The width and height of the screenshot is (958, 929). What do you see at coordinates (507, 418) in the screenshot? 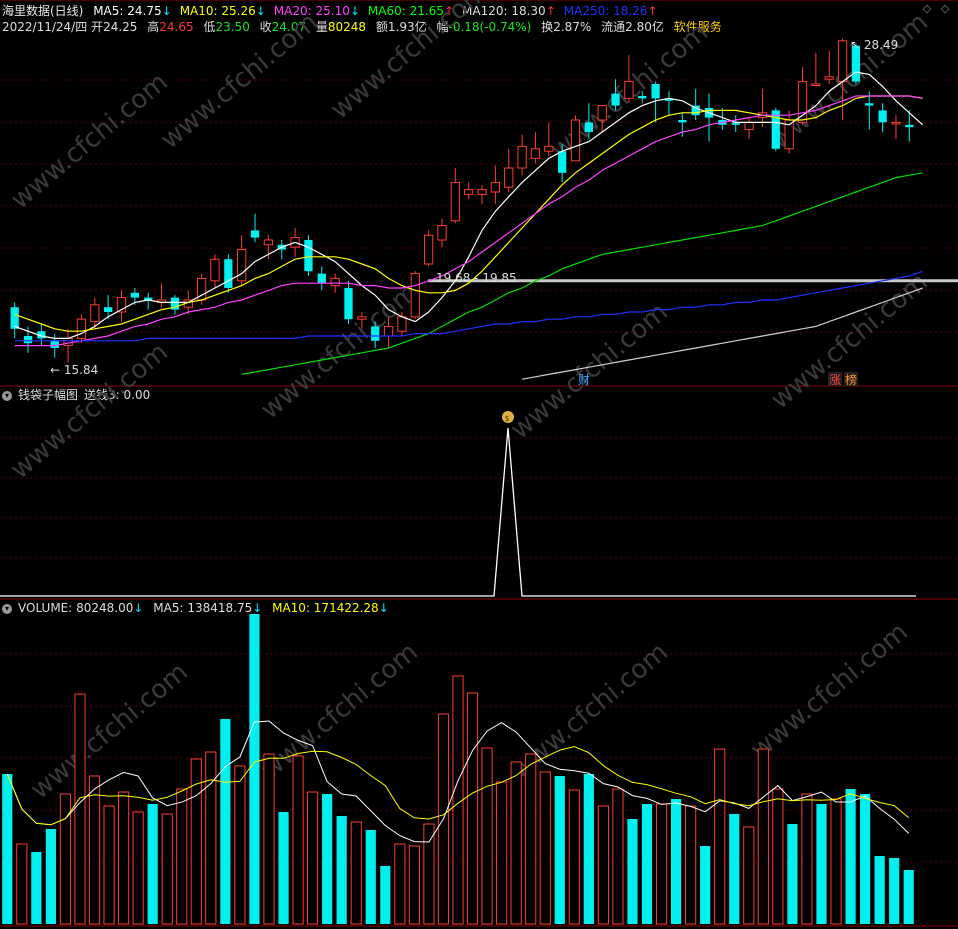
I see `money-bag-symbol: $` at bounding box center [507, 418].